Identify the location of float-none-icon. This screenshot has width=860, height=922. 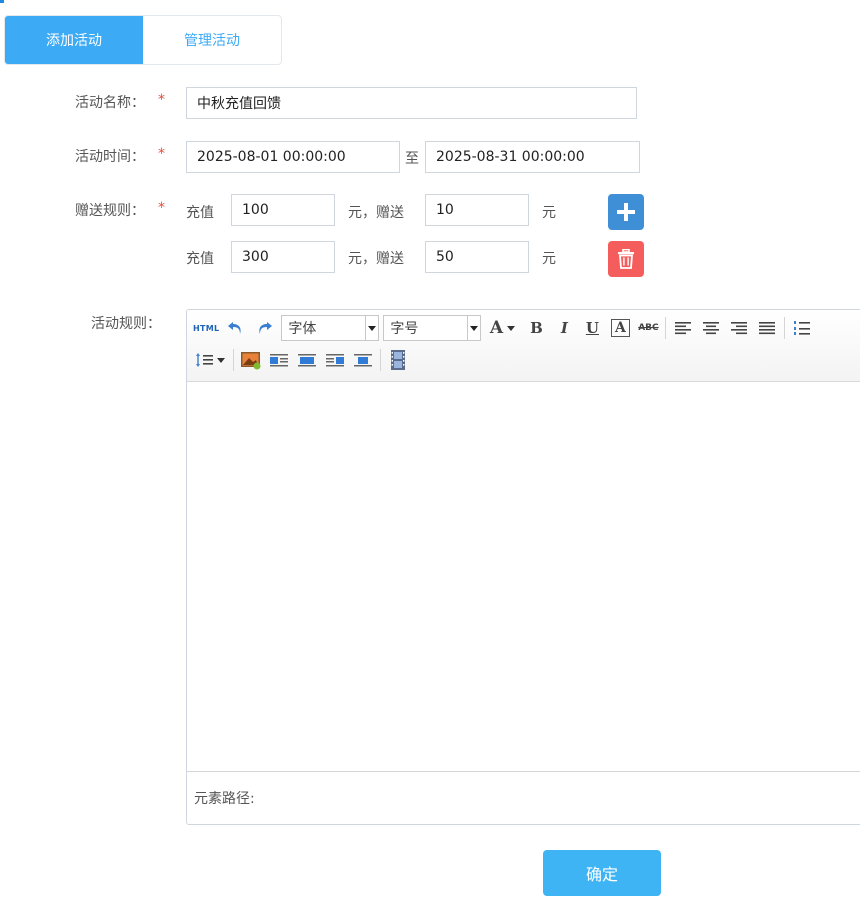
(279, 360).